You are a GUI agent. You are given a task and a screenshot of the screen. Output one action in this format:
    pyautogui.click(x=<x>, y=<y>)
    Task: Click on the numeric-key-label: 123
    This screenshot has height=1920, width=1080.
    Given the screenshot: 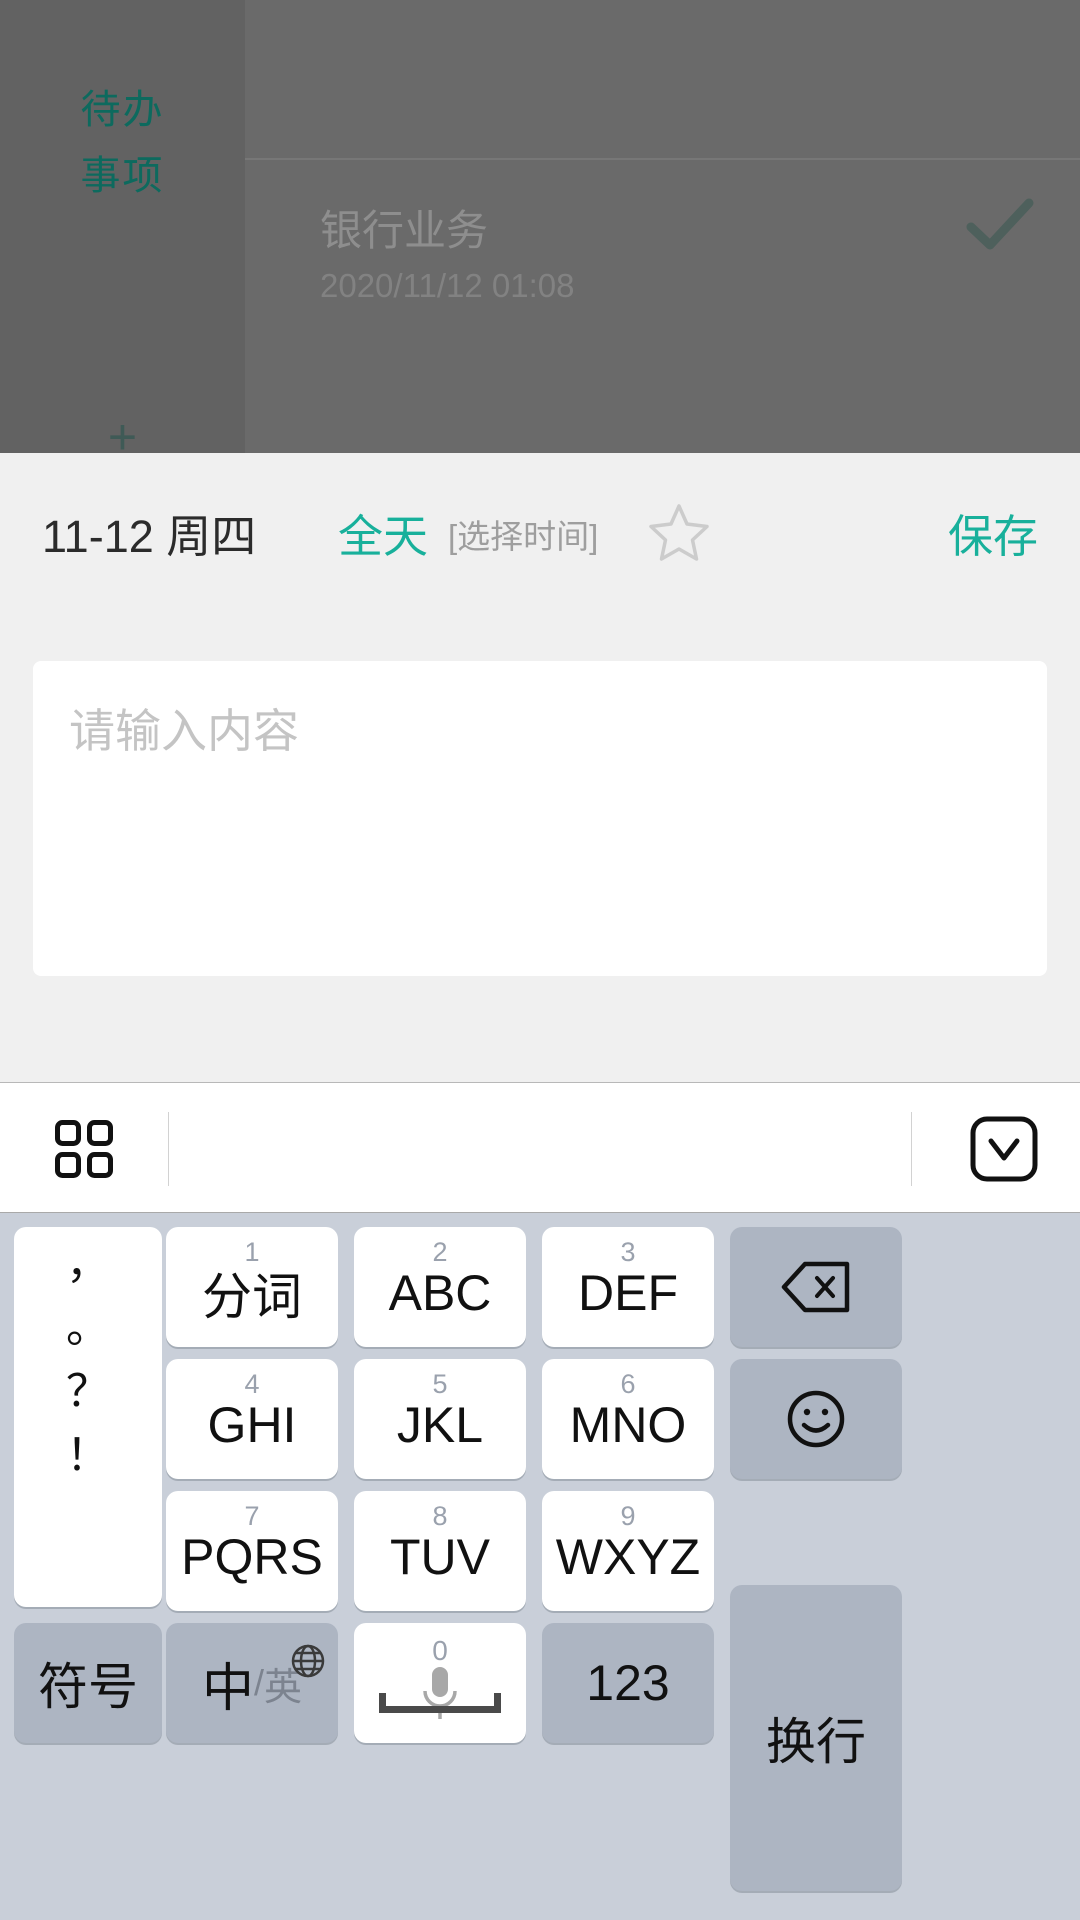 What is the action you would take?
    pyautogui.click(x=628, y=1683)
    